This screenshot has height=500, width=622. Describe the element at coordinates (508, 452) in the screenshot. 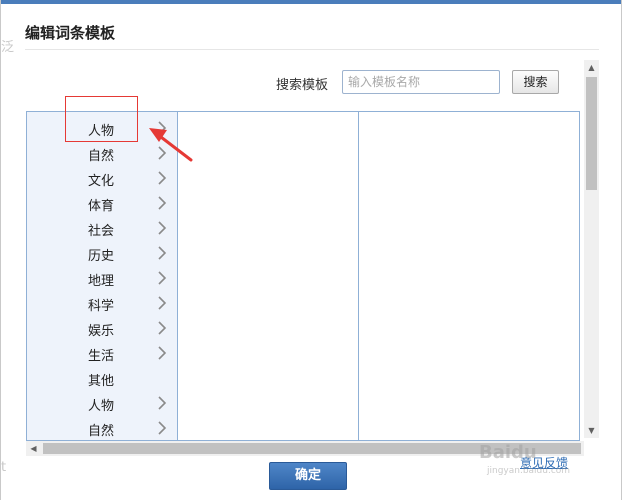

I see `watermark-brand: Baidu` at that location.